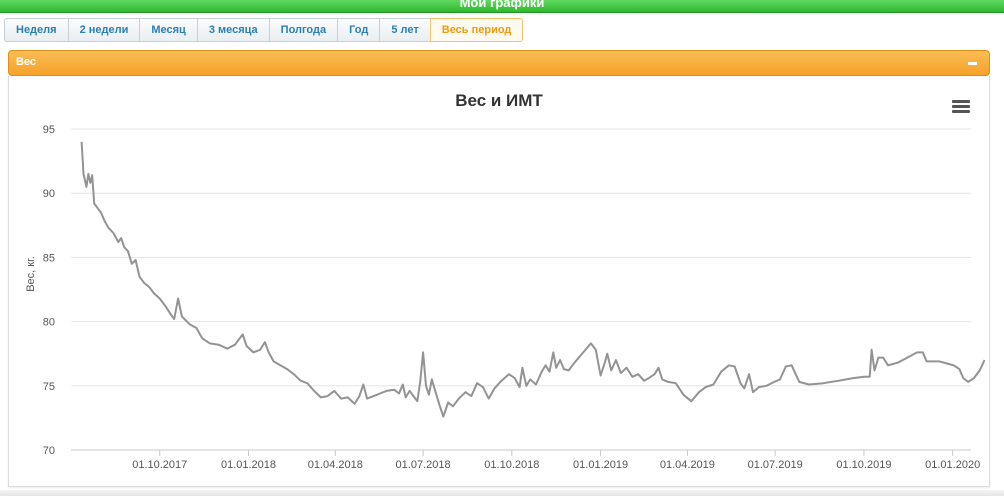 The image size is (1004, 496). What do you see at coordinates (232, 30) in the screenshot?
I see `tab-three-months: 3 месяца` at bounding box center [232, 30].